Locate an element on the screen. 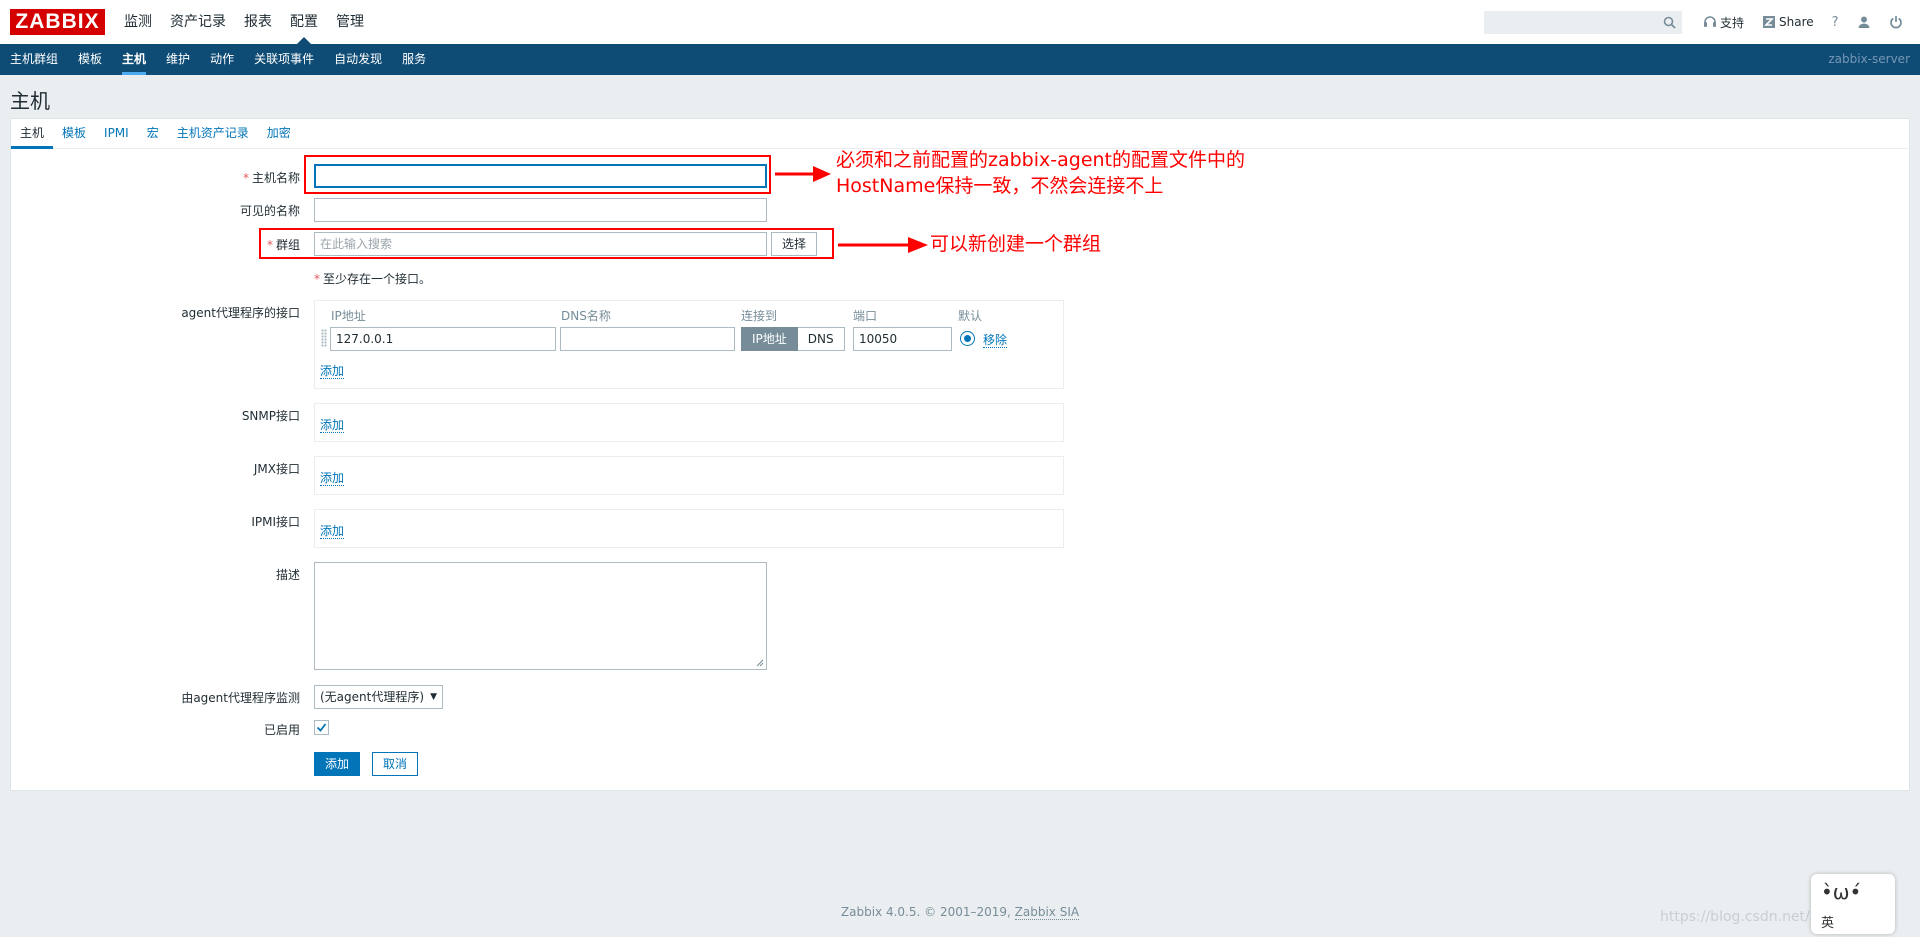 The image size is (1920, 937). host-name-label: * 主机名称 is located at coordinates (271, 178).